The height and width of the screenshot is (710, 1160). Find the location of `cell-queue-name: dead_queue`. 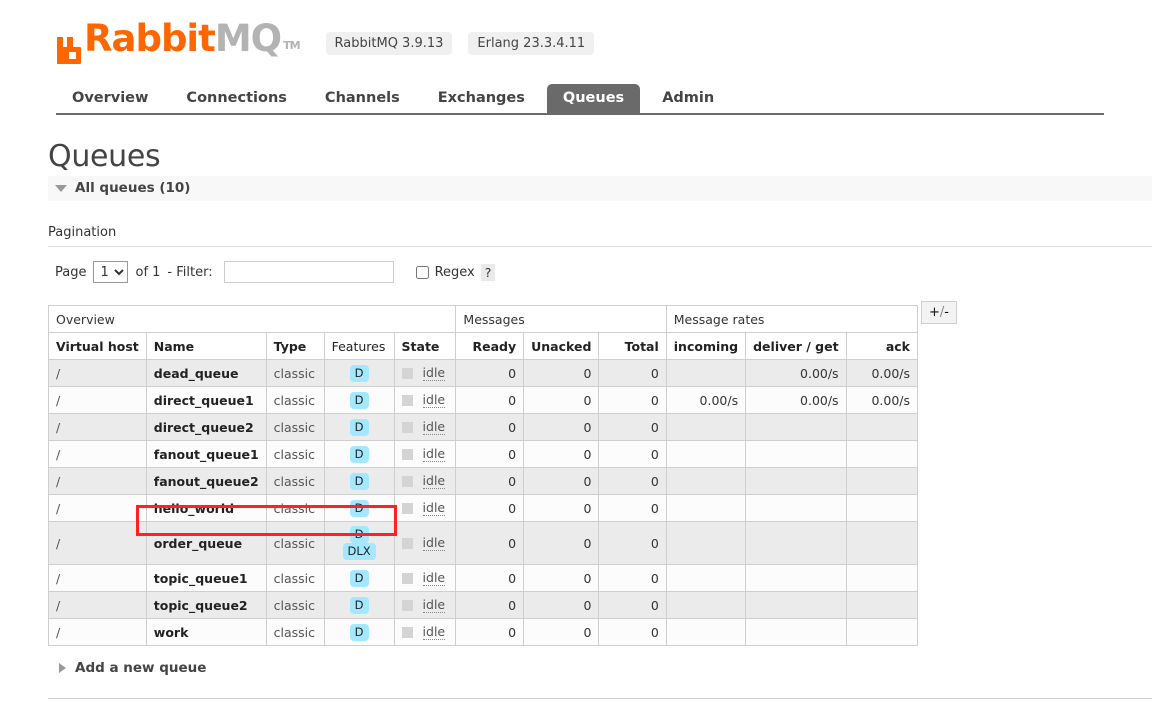

cell-queue-name: dead_queue is located at coordinates (206, 373).